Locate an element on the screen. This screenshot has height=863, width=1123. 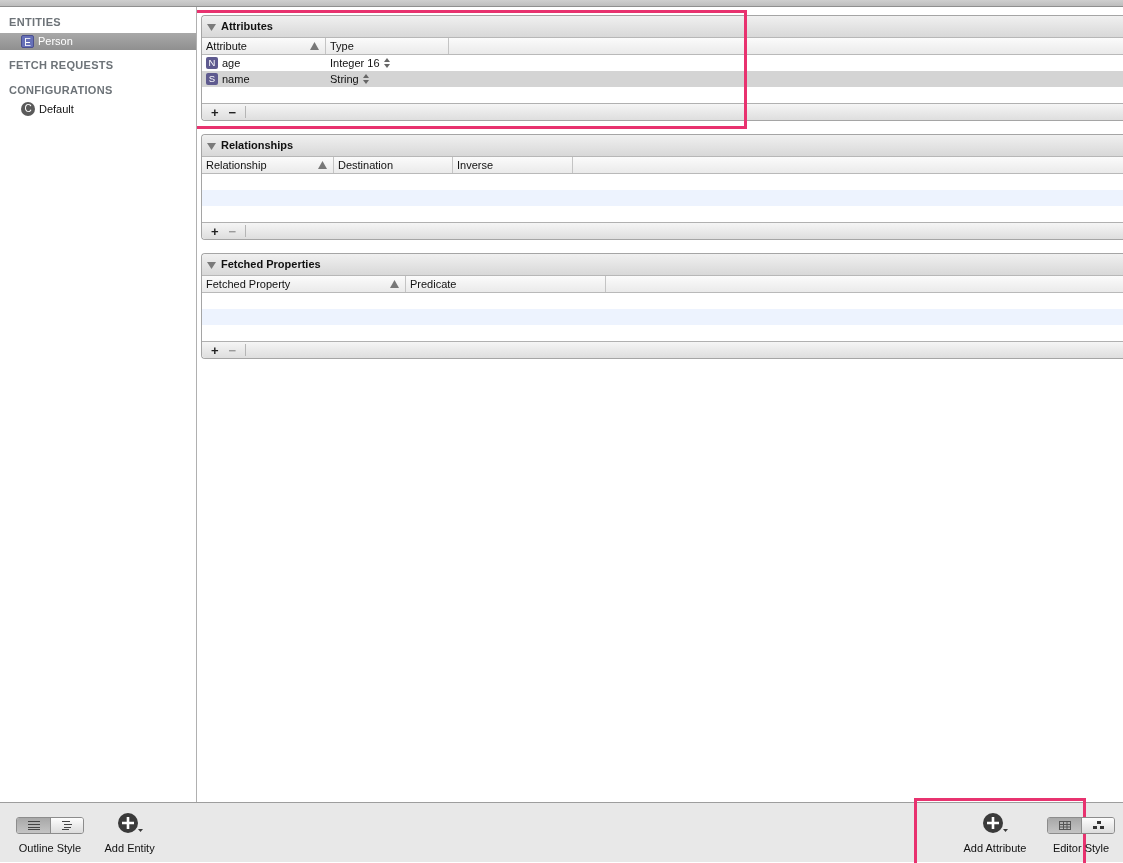
sidebar-item: C Default is located at coordinates (98, 109).